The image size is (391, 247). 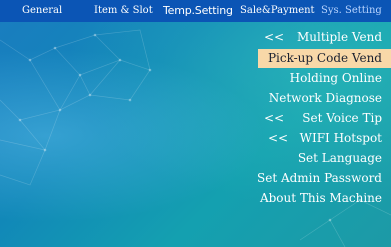 What do you see at coordinates (351, 11) in the screenshot?
I see `tab-sys-setting: Sys. Setting` at bounding box center [351, 11].